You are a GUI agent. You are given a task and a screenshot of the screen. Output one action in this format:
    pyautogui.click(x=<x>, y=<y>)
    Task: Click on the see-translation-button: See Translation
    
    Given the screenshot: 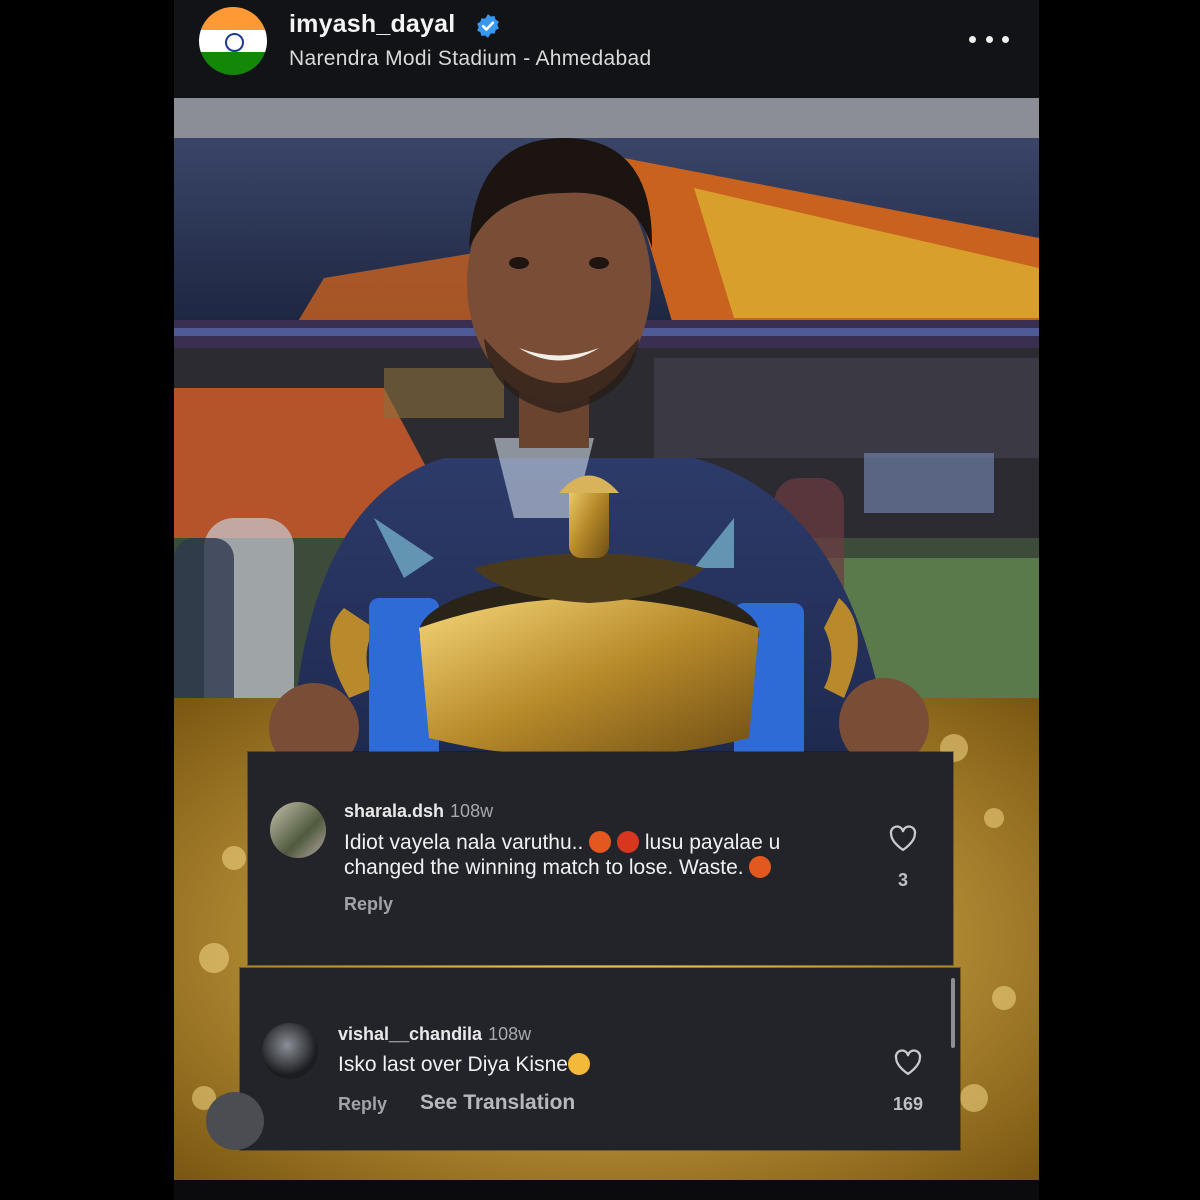 What is the action you would take?
    pyautogui.click(x=497, y=1103)
    